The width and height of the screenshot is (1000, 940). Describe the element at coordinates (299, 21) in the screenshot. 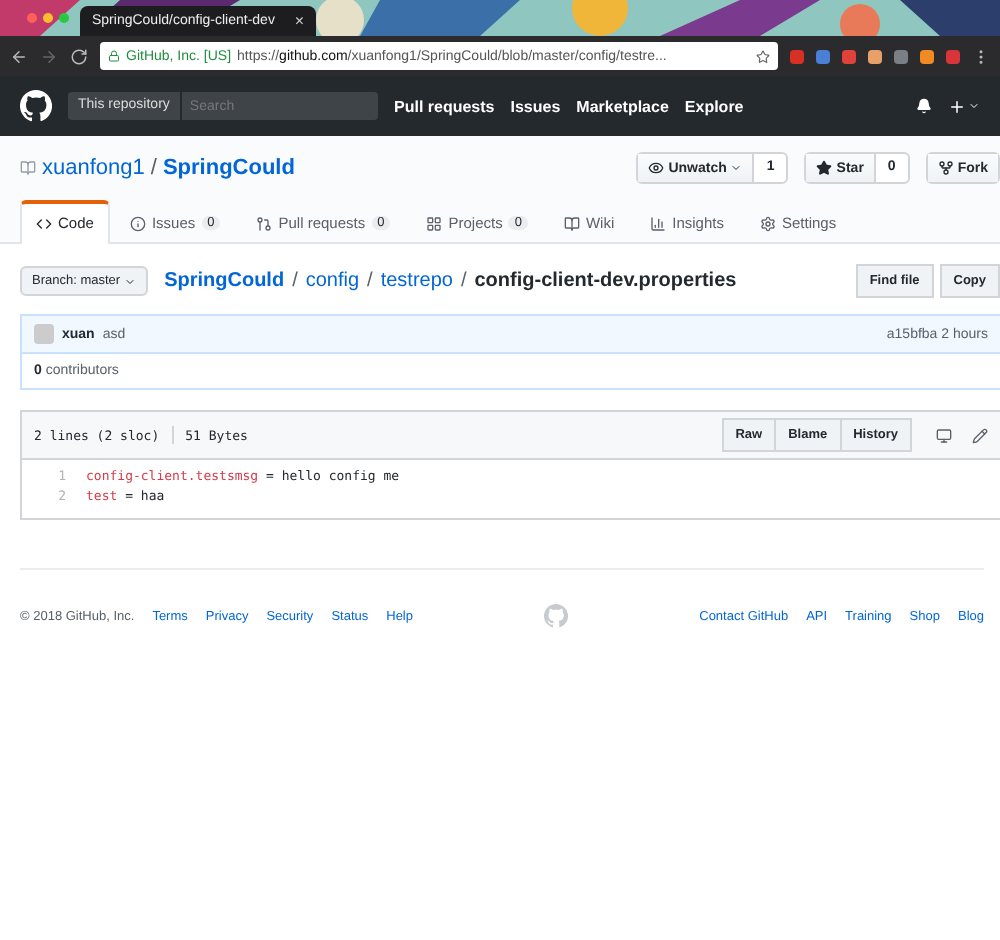

I see `close-tab-button: ×` at that location.